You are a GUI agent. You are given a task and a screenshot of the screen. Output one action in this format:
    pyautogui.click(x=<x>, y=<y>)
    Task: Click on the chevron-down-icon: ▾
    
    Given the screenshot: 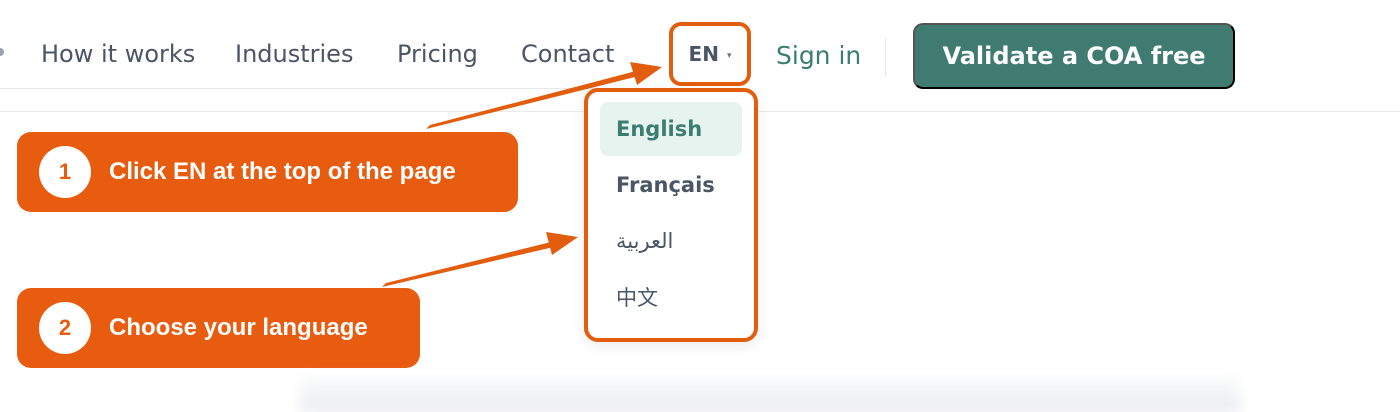 What is the action you would take?
    pyautogui.click(x=729, y=54)
    